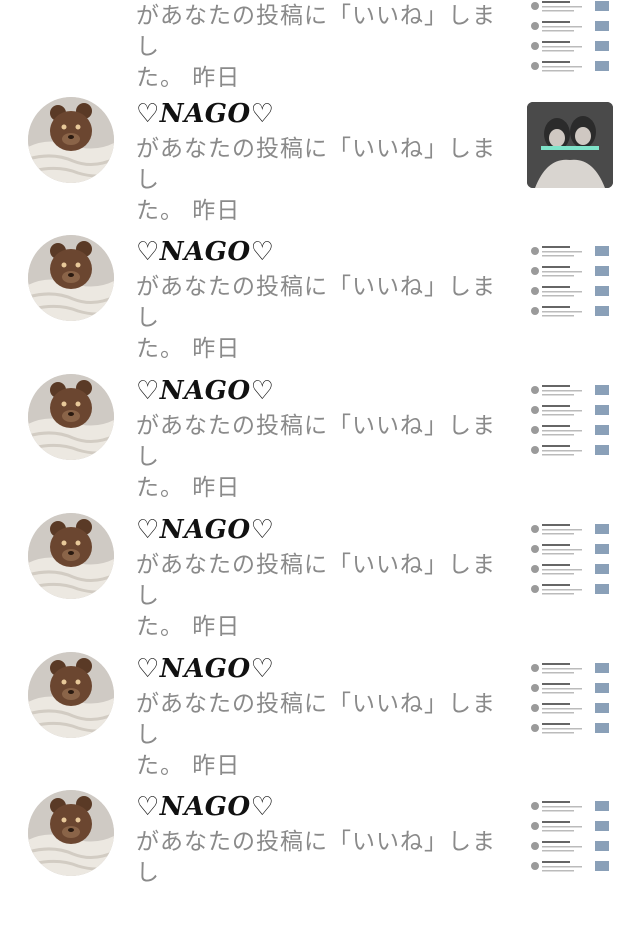  What do you see at coordinates (316, 857) in the screenshot?
I see `notification-message: があなたの投稿に「いいね」しまし` at bounding box center [316, 857].